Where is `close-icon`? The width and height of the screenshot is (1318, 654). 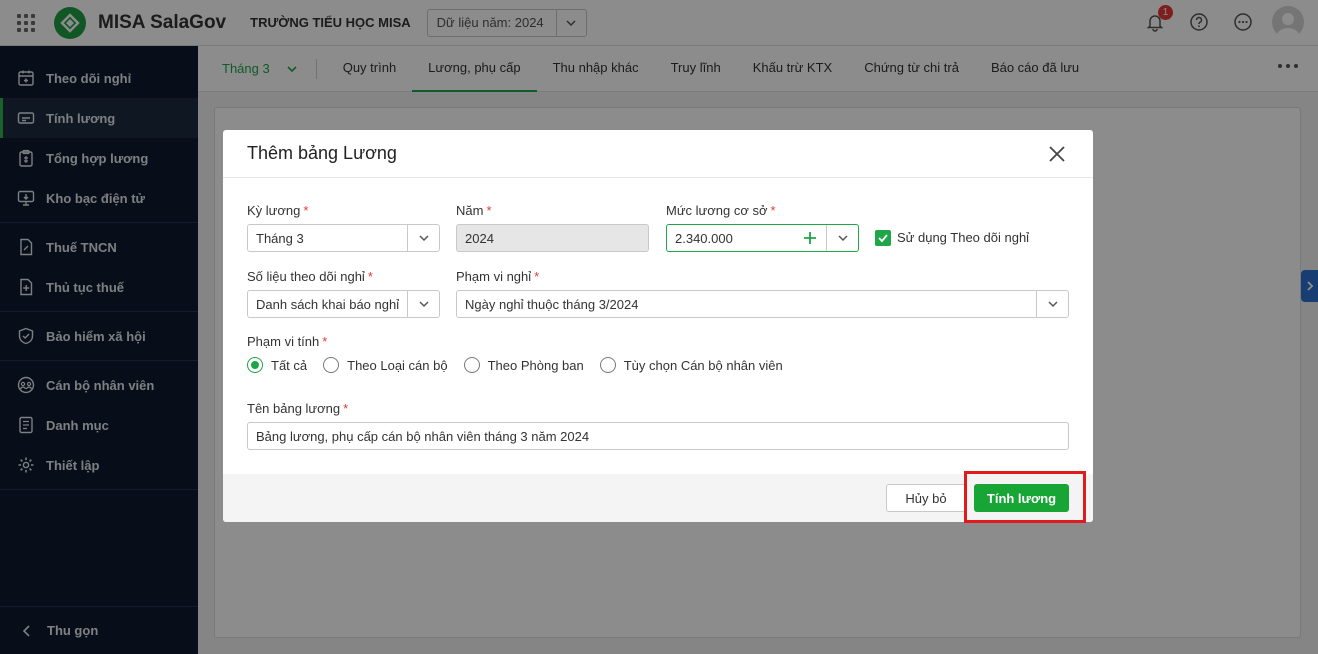 close-icon is located at coordinates (1057, 154).